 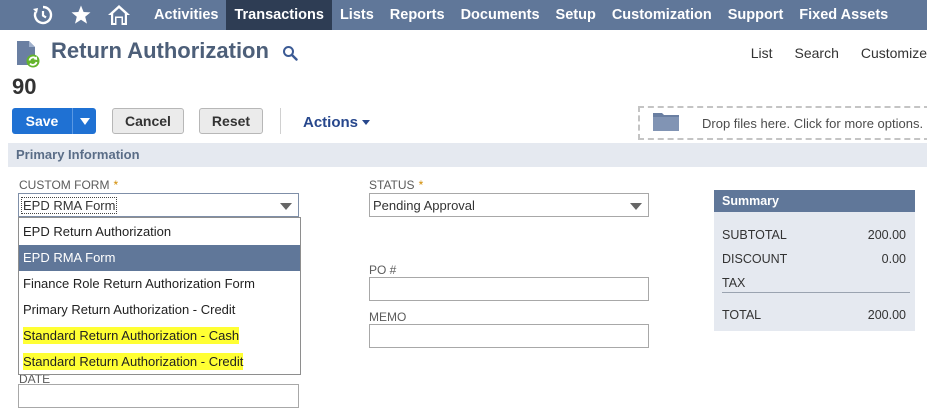 I want to click on dropdown-option-selected: EPD RMA Form, so click(x=159, y=258).